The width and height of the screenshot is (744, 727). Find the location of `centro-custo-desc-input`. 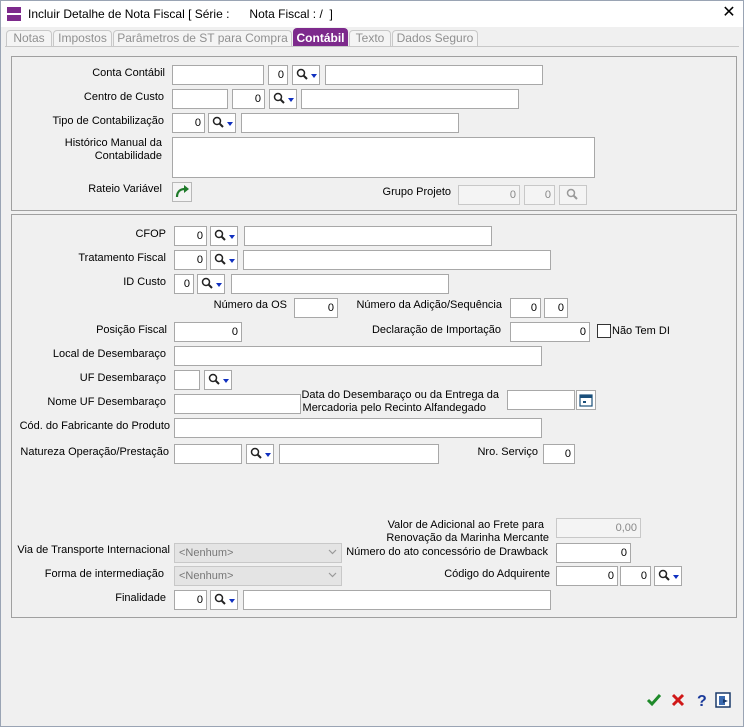

centro-custo-desc-input is located at coordinates (410, 99).